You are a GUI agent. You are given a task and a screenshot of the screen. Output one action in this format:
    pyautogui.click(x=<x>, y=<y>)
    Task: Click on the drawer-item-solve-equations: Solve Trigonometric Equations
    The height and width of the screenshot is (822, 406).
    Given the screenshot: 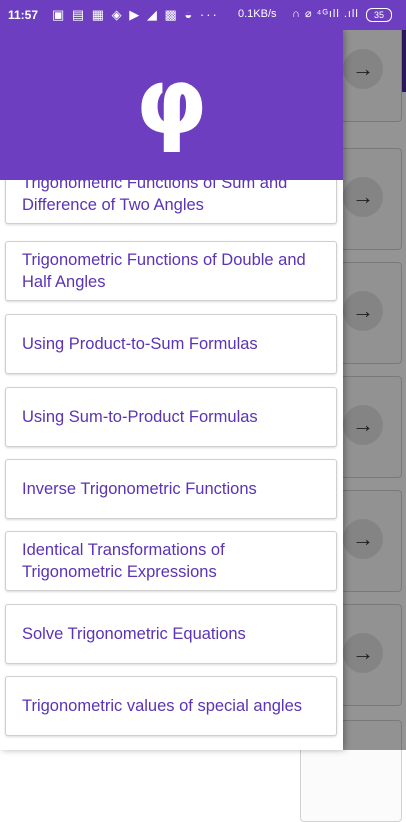 What is the action you would take?
    pyautogui.click(x=171, y=634)
    